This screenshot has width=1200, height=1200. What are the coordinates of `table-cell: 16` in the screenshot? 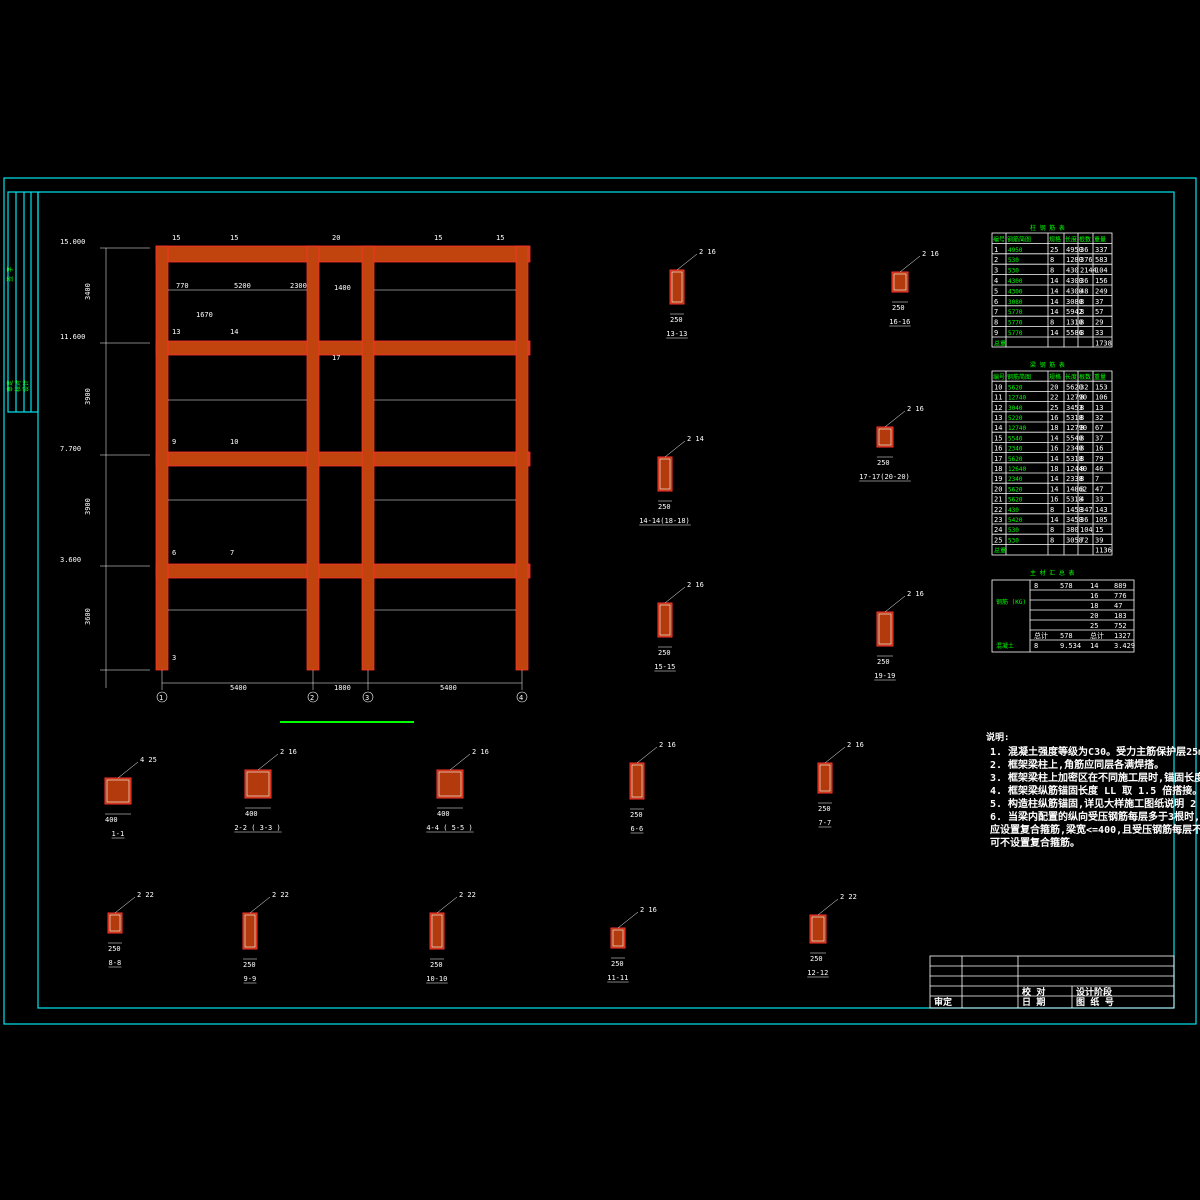 It's located at (998, 449).